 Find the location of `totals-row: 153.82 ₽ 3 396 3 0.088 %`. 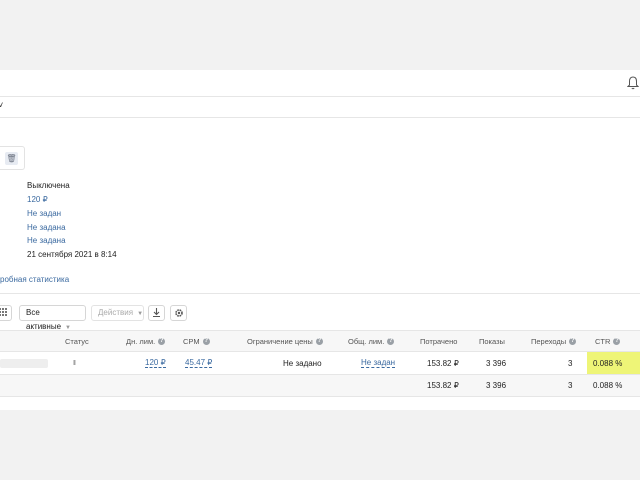

totals-row: 153.82 ₽ 3 396 3 0.088 % is located at coordinates (320, 386).